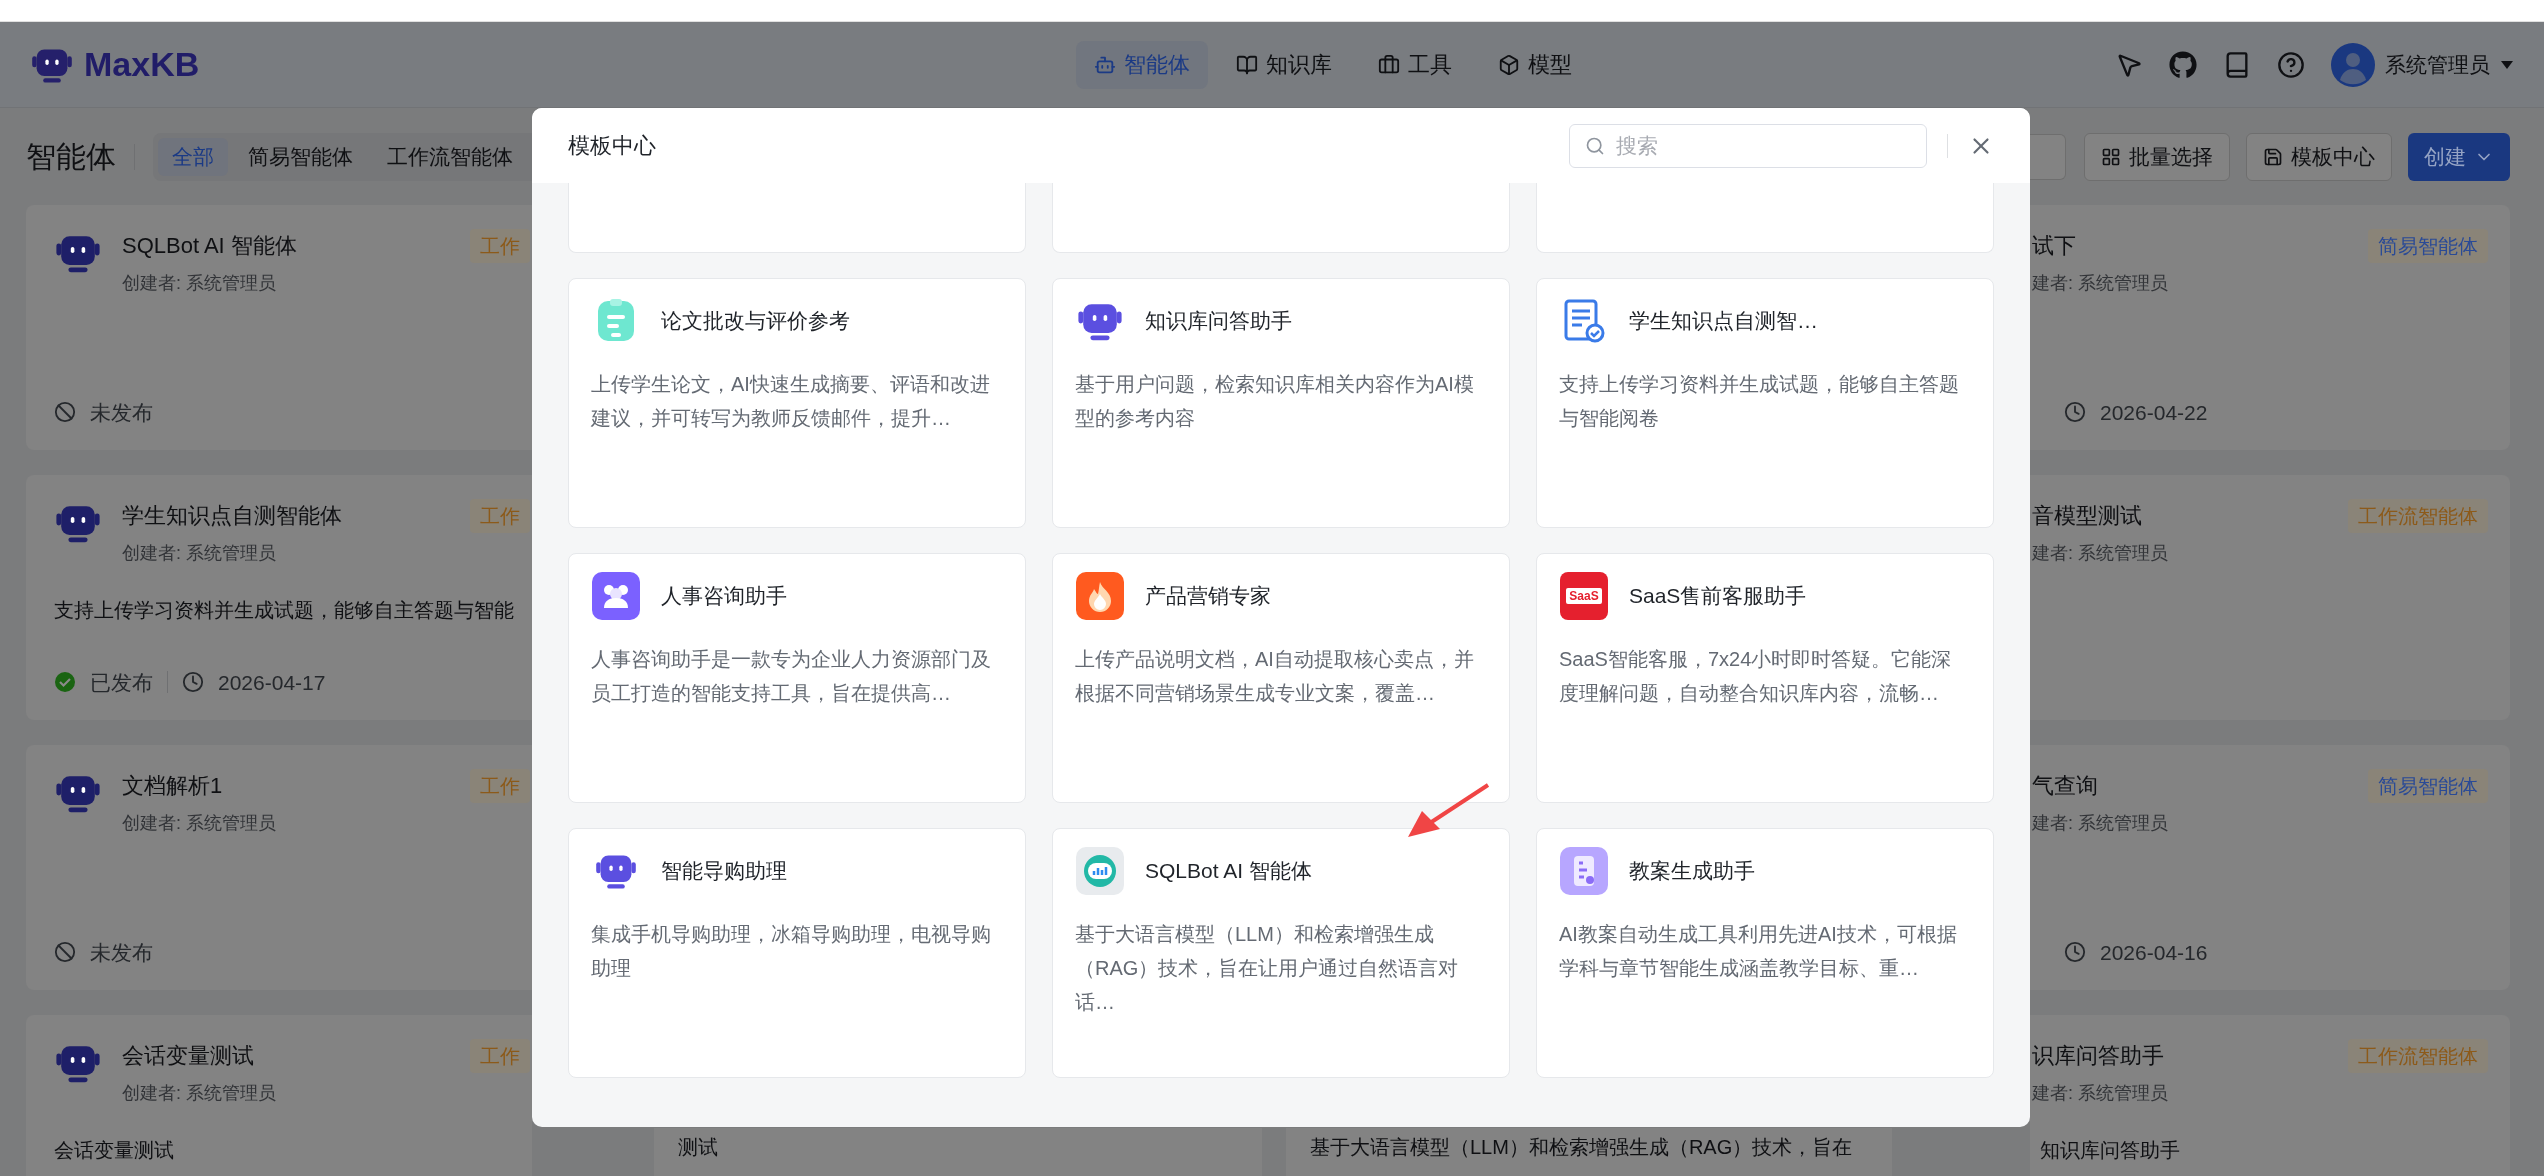 This screenshot has height=1176, width=2544. I want to click on agent-card: 学生知识点自测智能体 创建者: 系统管理员 工作 支持上传学习资料并生成试题，能够自主答题与智能 已发布 2026-04-17, so click(279, 597).